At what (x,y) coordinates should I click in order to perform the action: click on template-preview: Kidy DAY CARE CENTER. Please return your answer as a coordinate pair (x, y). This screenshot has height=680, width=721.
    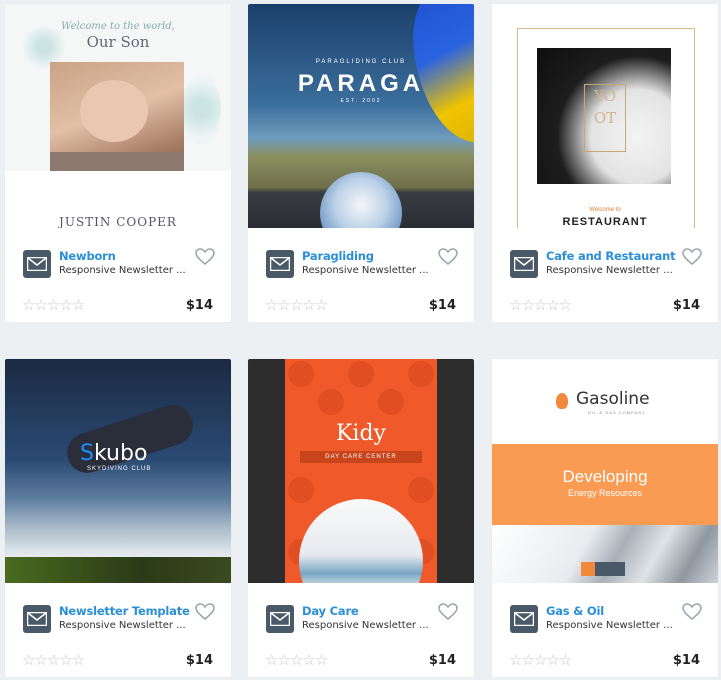
    Looking at the image, I should click on (361, 471).